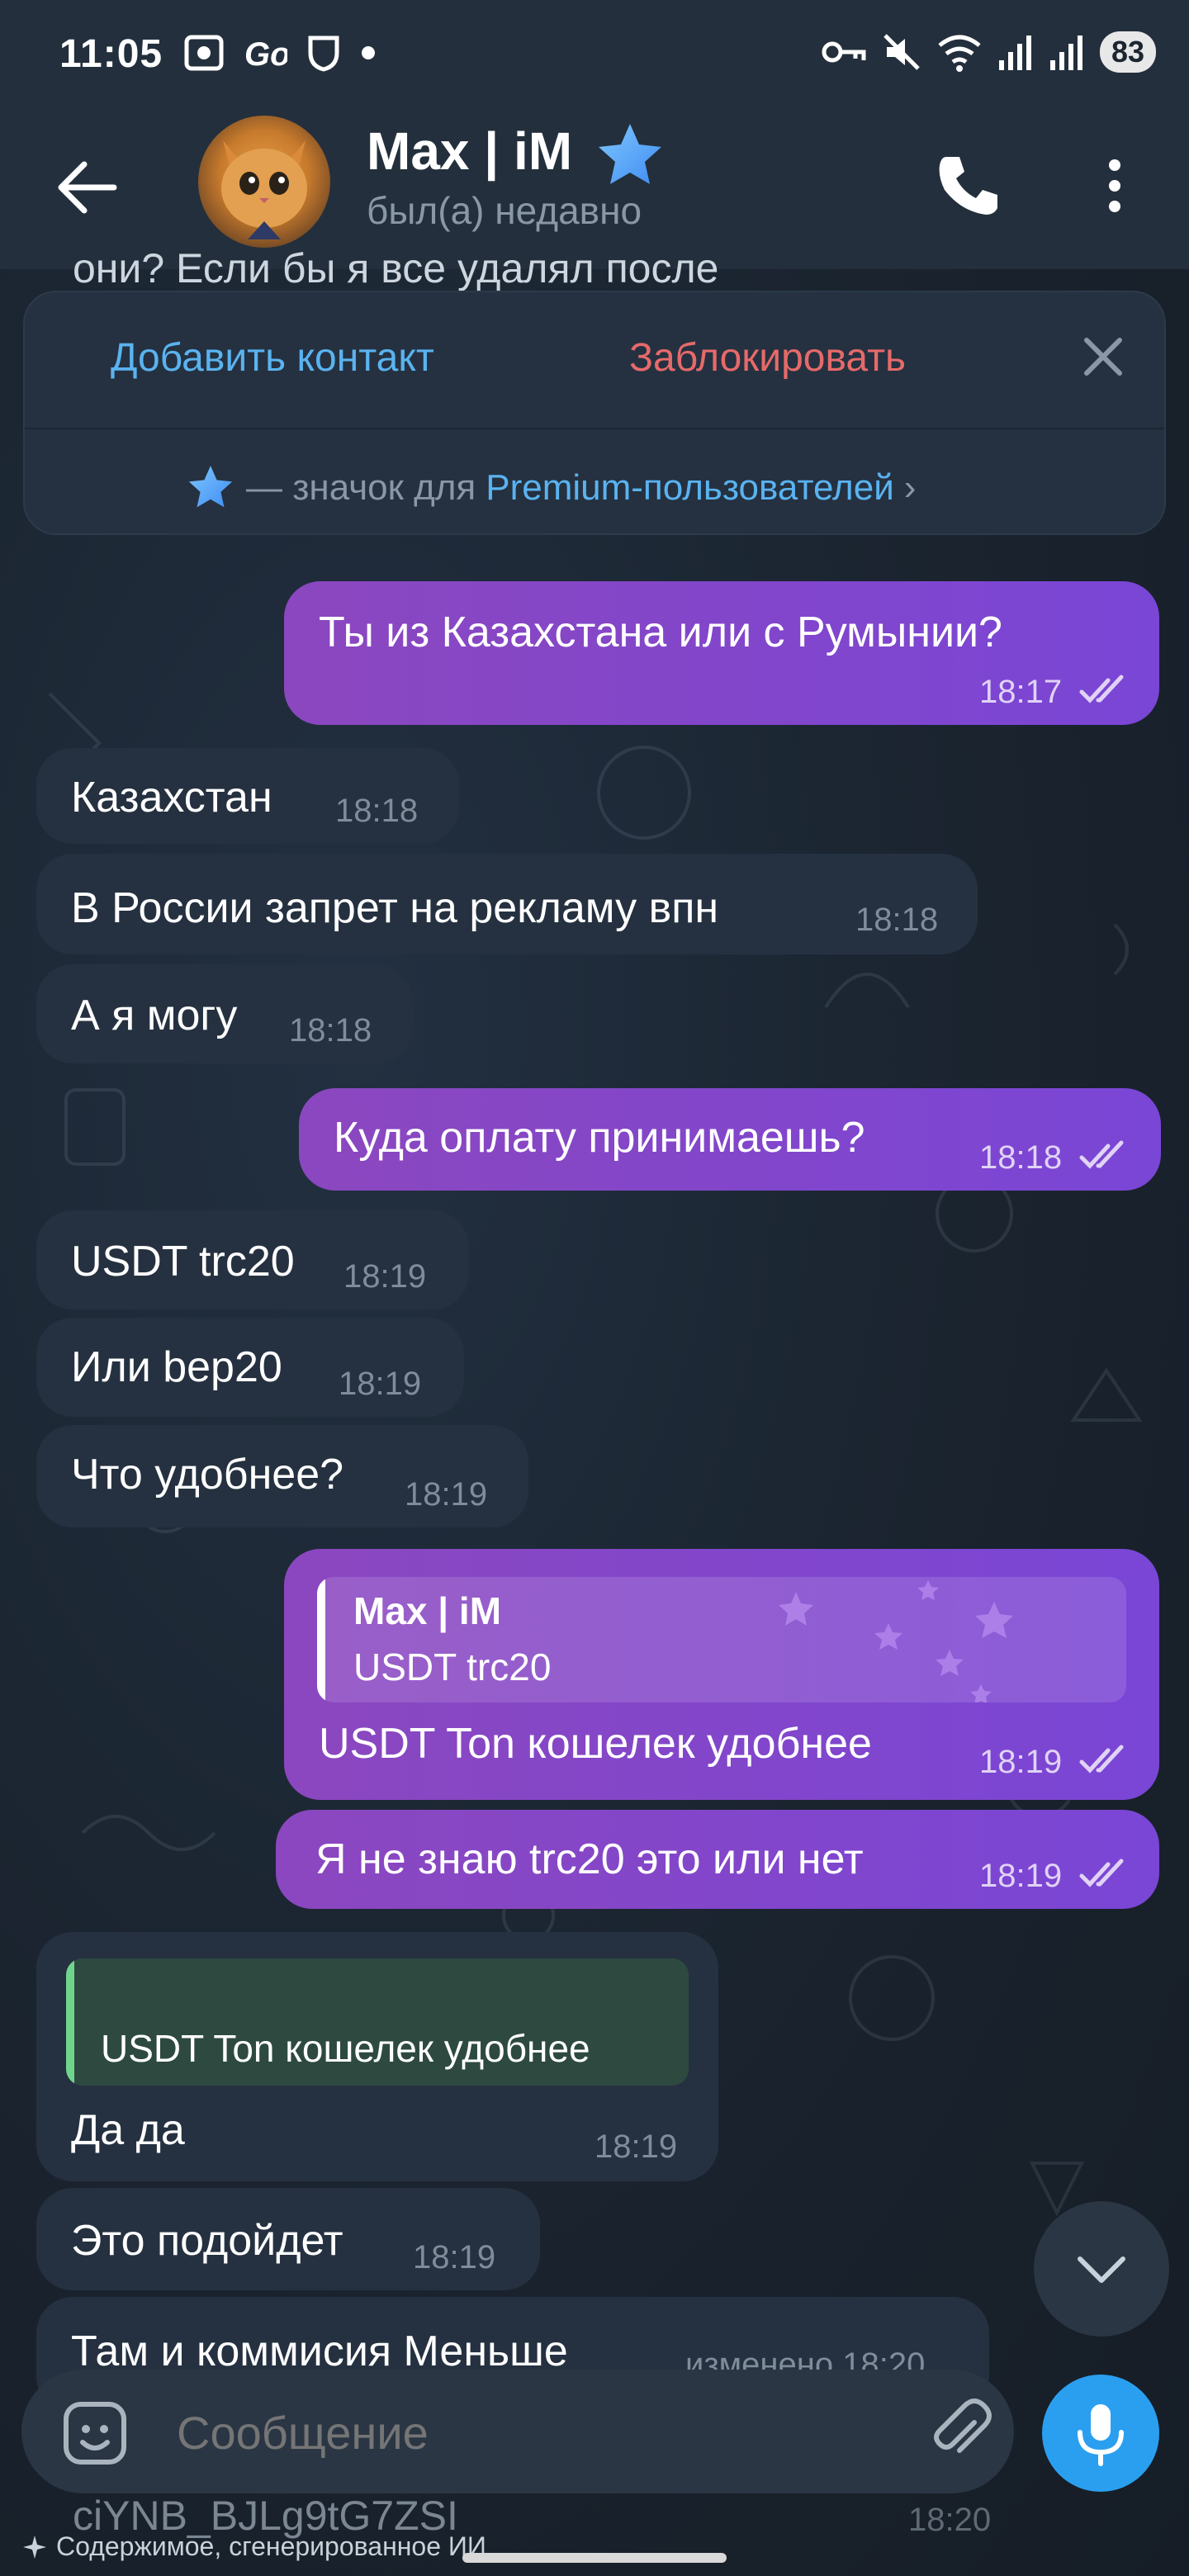  I want to click on panel-divider, so click(594, 428).